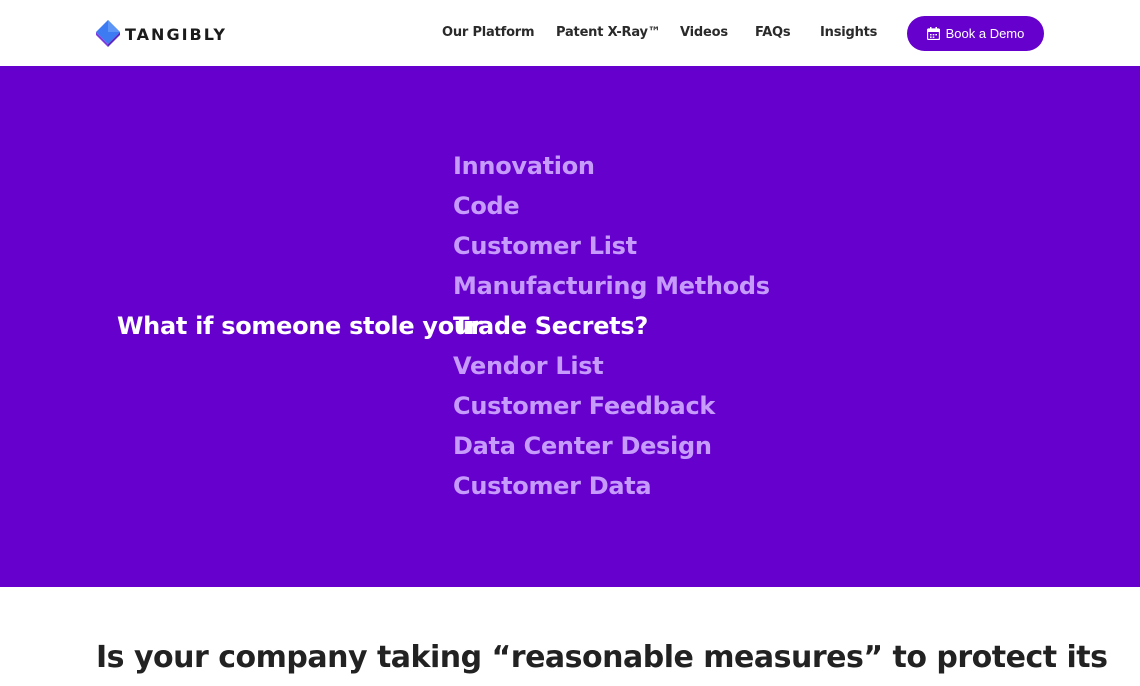  What do you see at coordinates (611, 286) in the screenshot?
I see `secret-item-manufacturing-methods: Manufacturing Methods` at bounding box center [611, 286].